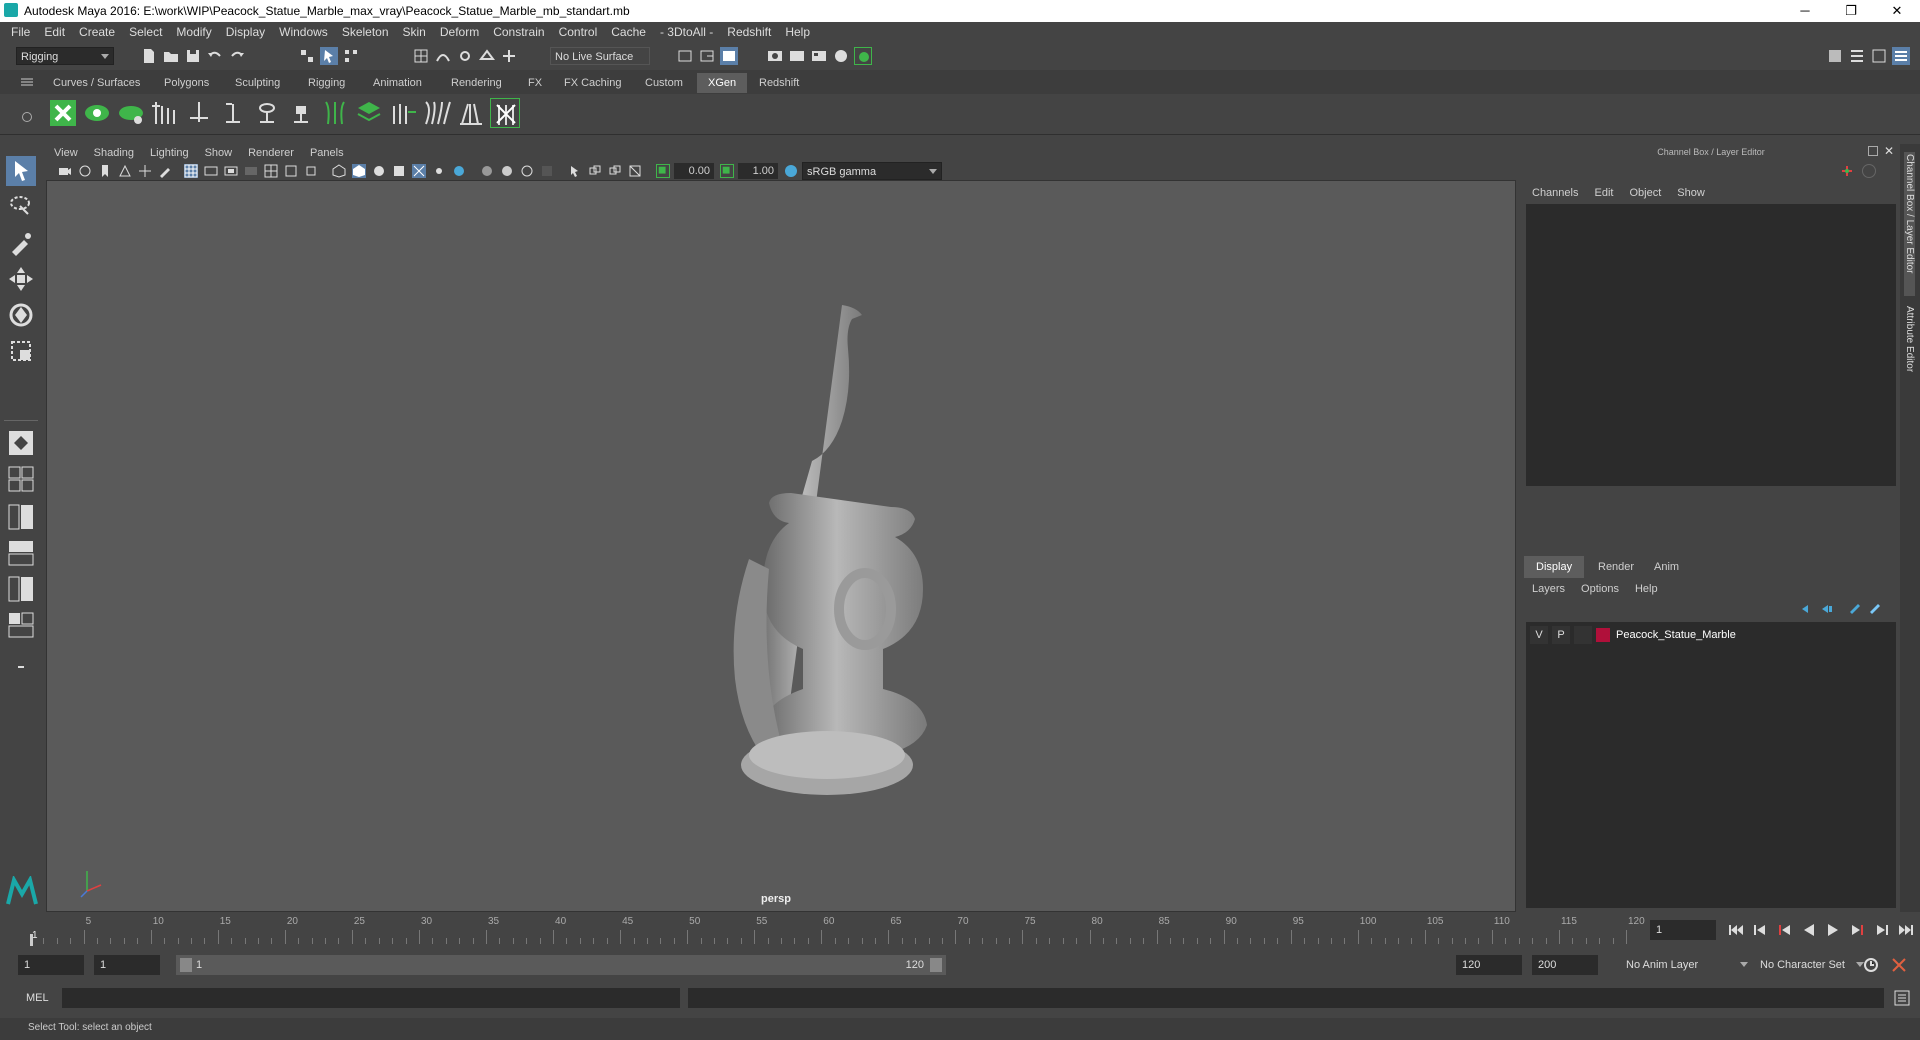  I want to click on depth-of-field-icon, so click(527, 171).